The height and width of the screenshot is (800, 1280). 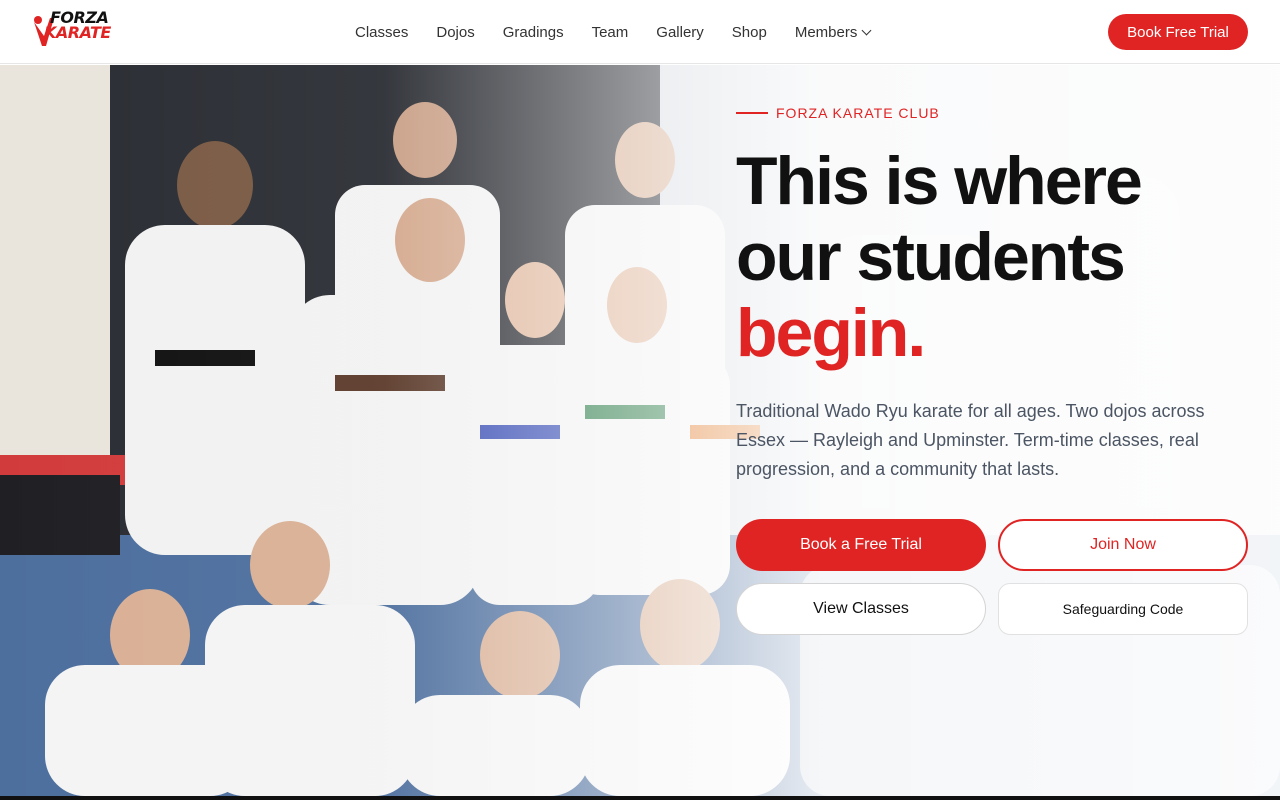 I want to click on hero-eyebrow: FORZA KARATE CLUB, so click(x=996, y=113).